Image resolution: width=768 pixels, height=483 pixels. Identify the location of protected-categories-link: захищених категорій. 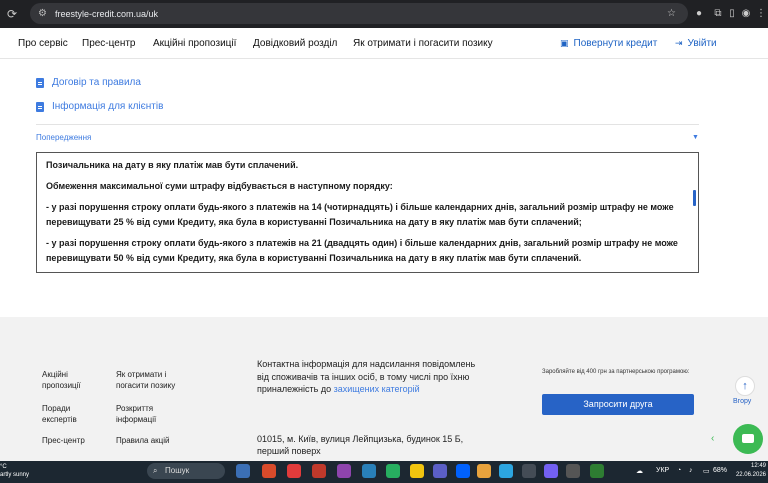
(377, 389).